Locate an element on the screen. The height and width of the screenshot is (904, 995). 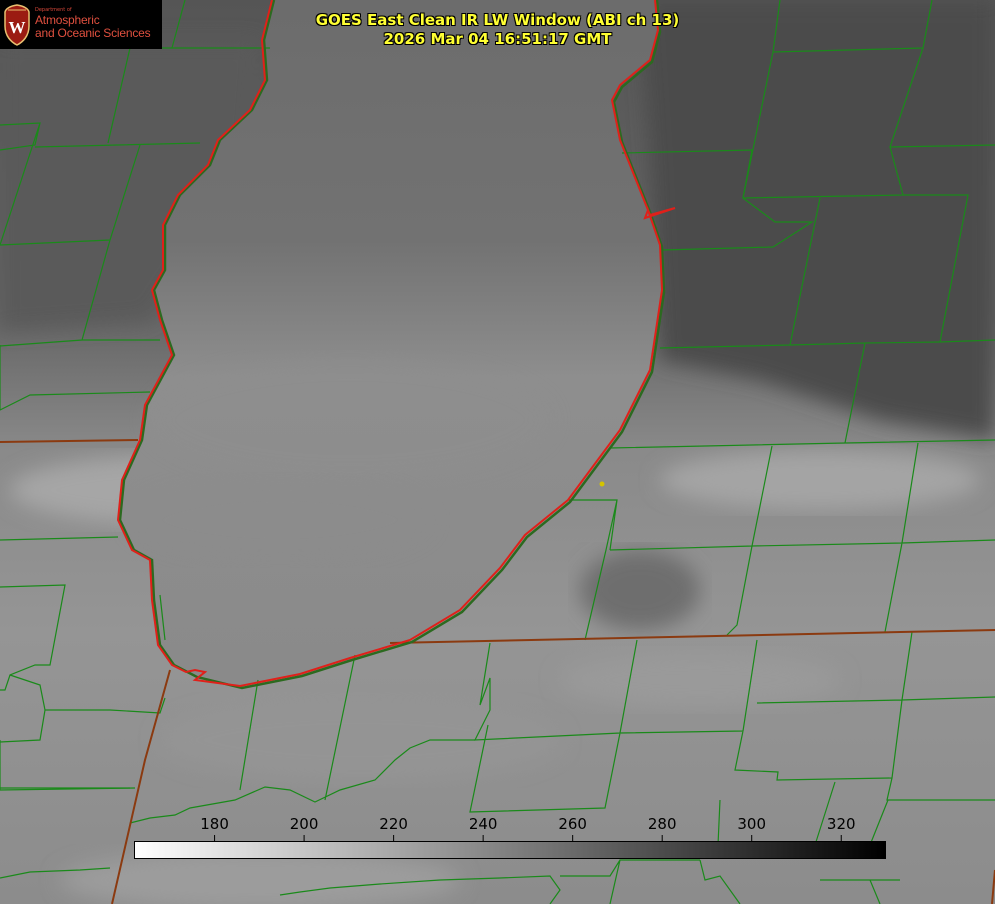
colorbar-tick-label: 180 is located at coordinates (214, 824).